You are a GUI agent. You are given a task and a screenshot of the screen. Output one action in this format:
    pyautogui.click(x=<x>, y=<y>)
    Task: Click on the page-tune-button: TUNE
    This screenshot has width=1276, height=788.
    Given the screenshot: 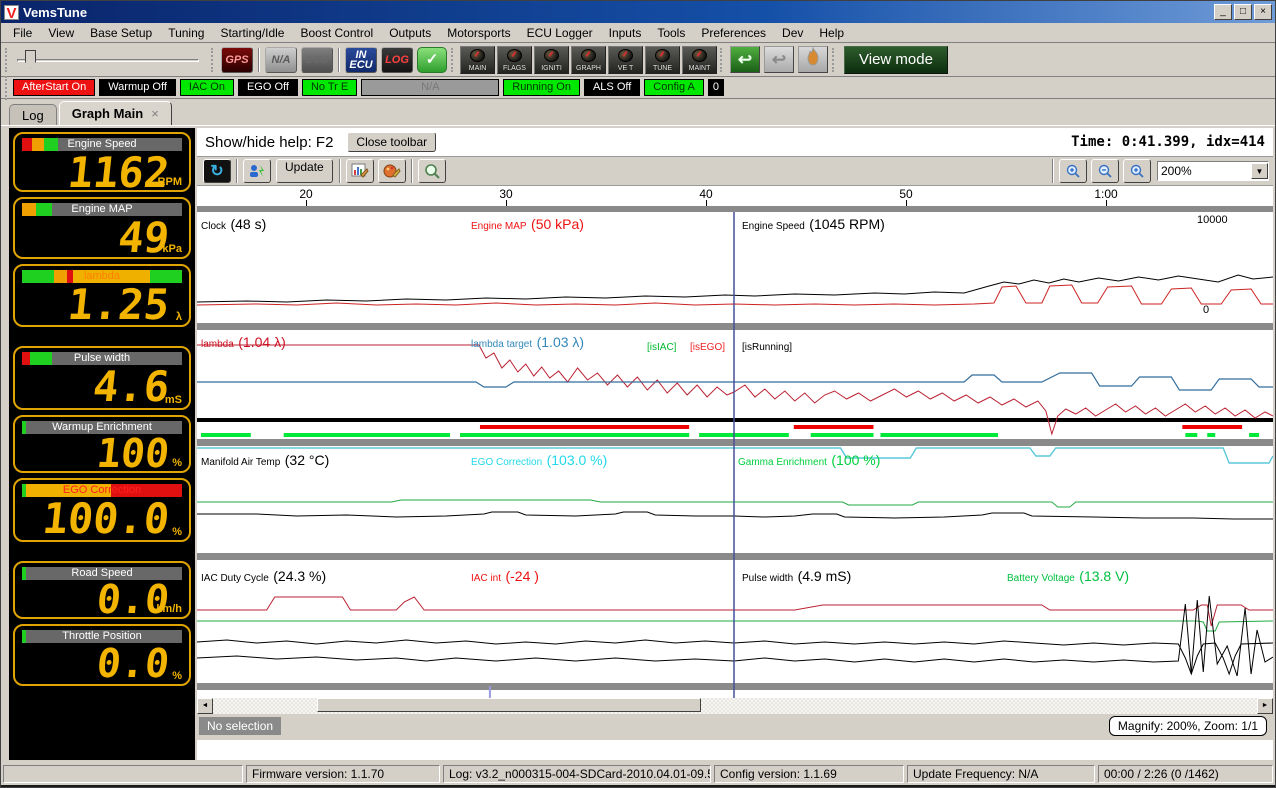 What is the action you would take?
    pyautogui.click(x=662, y=59)
    